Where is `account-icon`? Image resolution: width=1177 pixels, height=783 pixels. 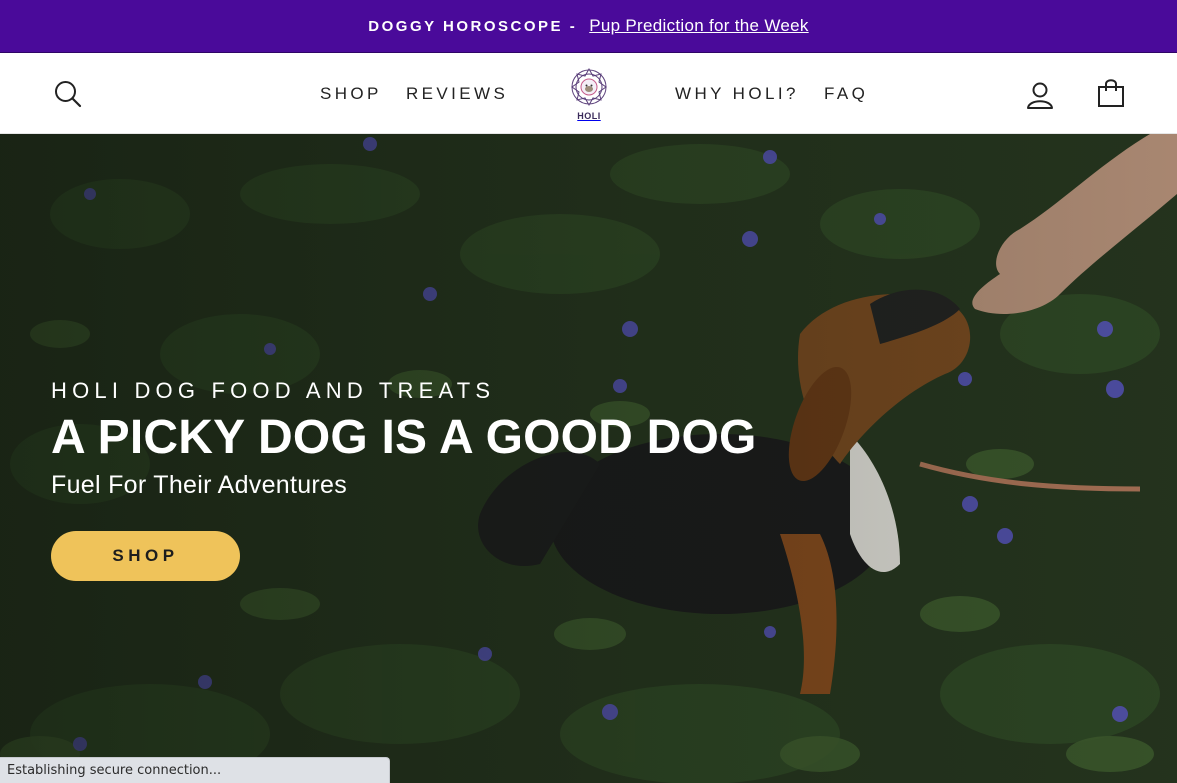 account-icon is located at coordinates (1040, 95).